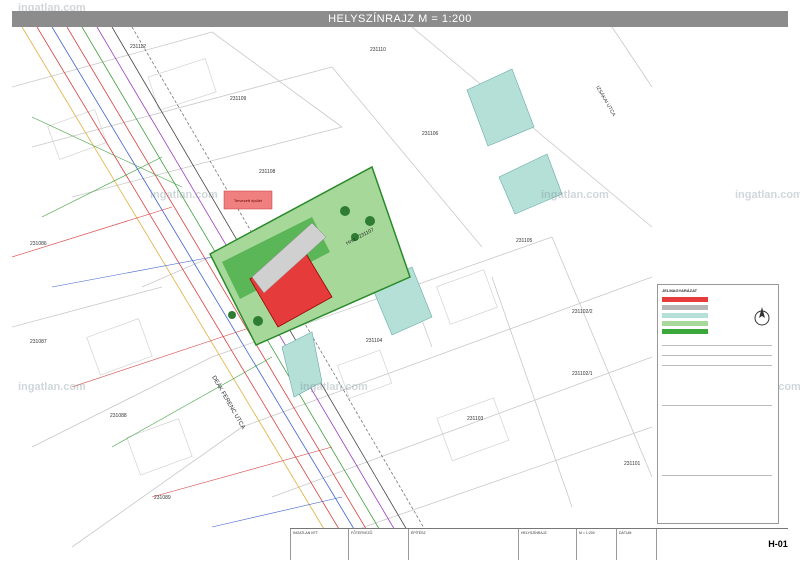  Describe the element at coordinates (582, 374) in the screenshot. I see `svg-text: 231102/1` at that location.